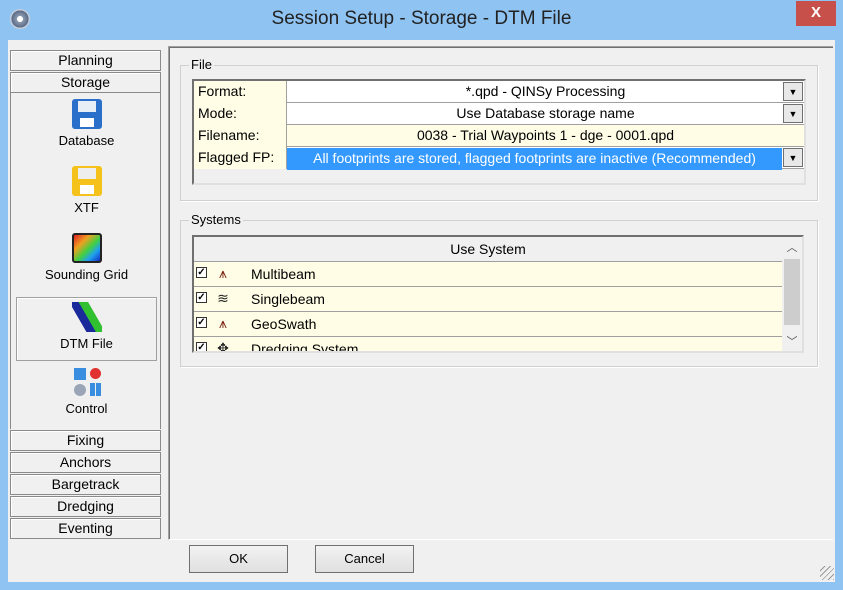 Image resolution: width=843 pixels, height=590 pixels. I want to click on system-row-dredging-system: ✓ ✥ Dredging System, so click(488, 345).